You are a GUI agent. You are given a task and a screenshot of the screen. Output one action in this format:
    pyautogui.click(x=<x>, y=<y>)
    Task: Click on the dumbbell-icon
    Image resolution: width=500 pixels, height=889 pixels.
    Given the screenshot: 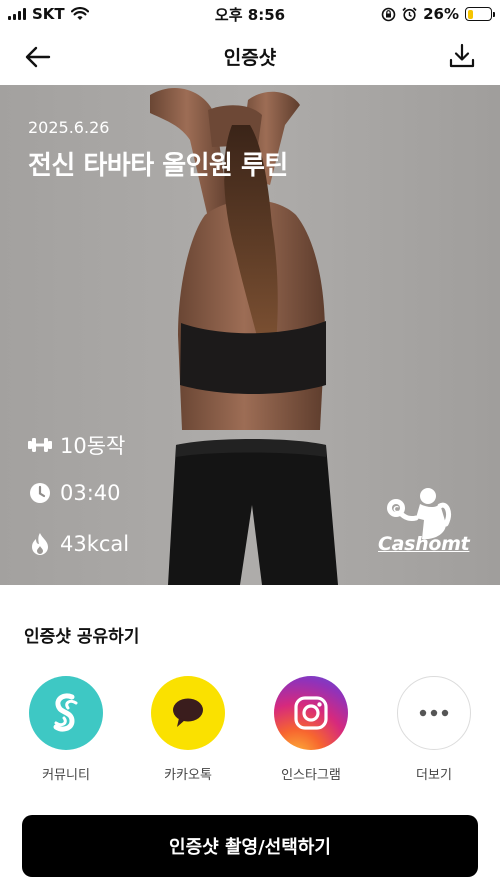 What is the action you would take?
    pyautogui.click(x=40, y=445)
    